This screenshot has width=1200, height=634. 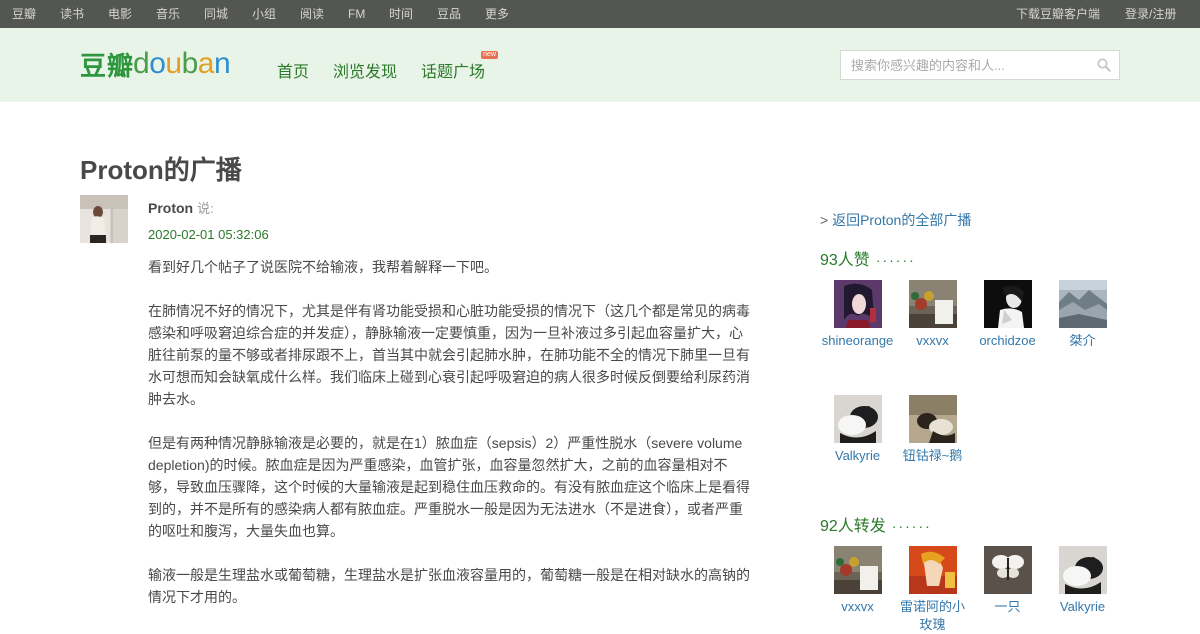 I want to click on like-user: vxxvx, so click(x=932, y=315).